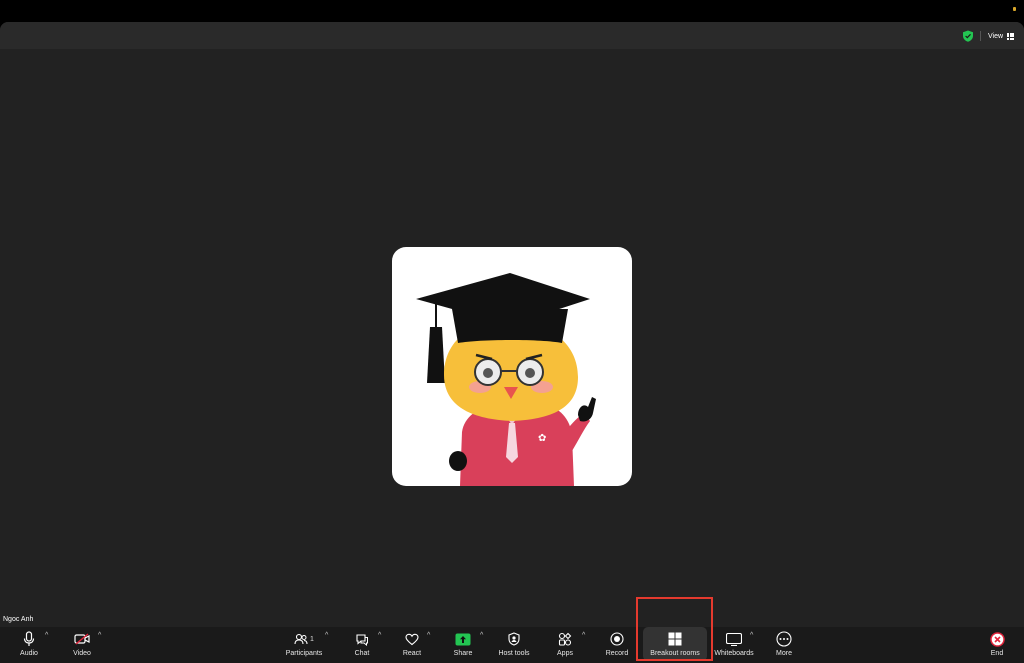 This screenshot has height=663, width=1024. I want to click on record-button: Record, so click(617, 645).